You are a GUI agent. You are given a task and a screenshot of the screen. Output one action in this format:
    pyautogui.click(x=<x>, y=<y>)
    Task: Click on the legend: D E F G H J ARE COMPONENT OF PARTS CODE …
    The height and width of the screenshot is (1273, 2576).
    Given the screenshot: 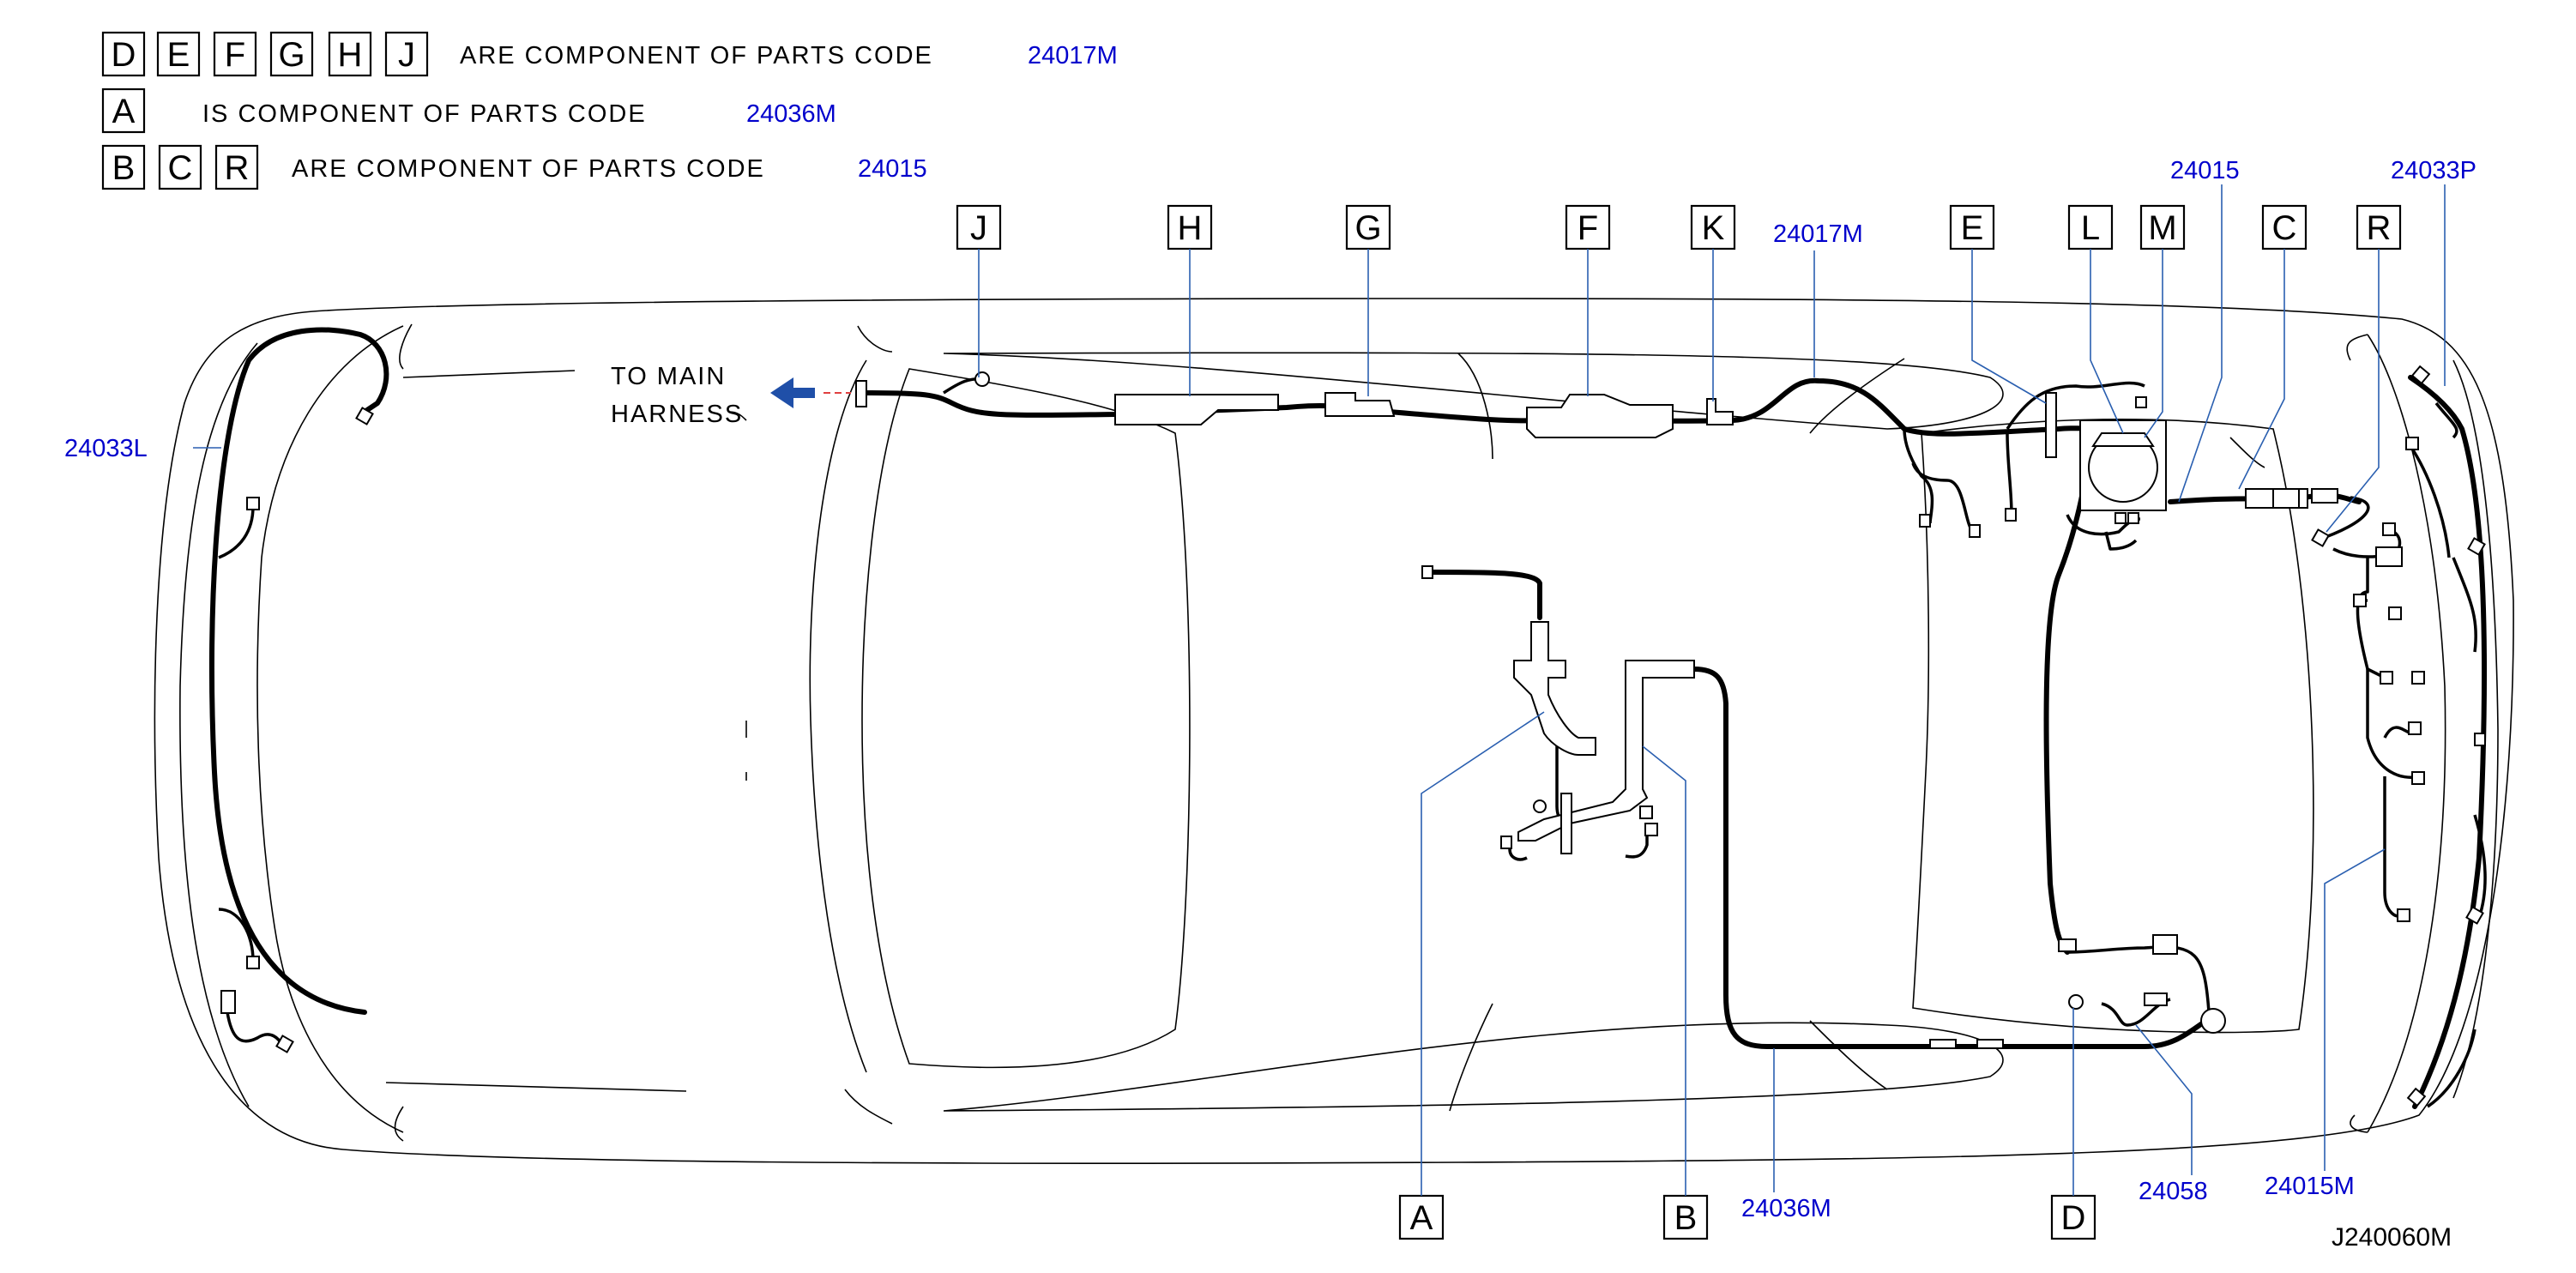 What is the action you would take?
    pyautogui.click(x=609, y=110)
    